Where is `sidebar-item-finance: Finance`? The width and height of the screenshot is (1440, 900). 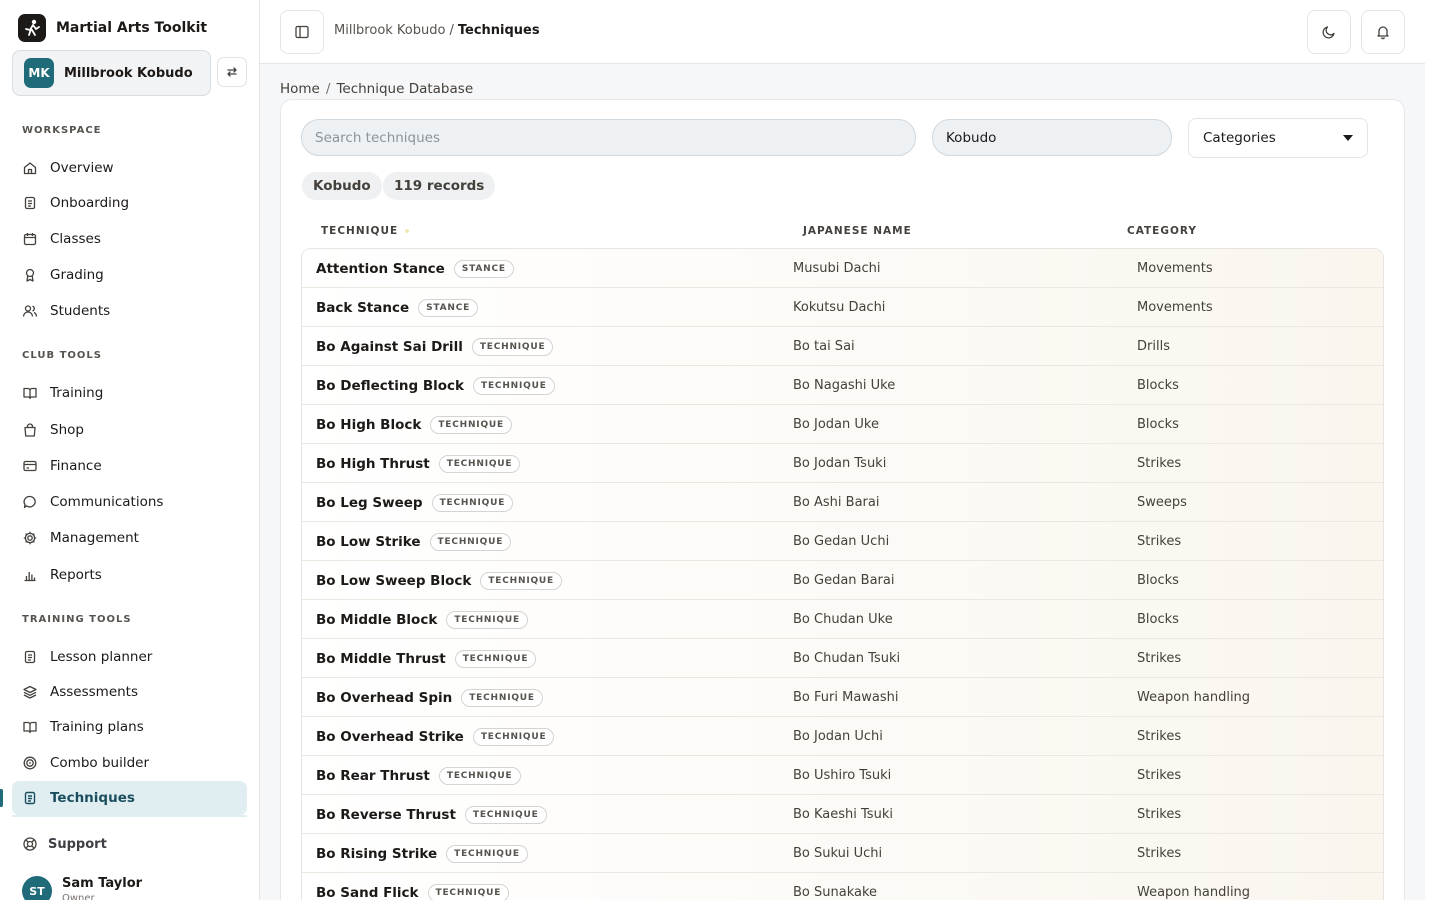
sidebar-item-finance: Finance is located at coordinates (129, 466).